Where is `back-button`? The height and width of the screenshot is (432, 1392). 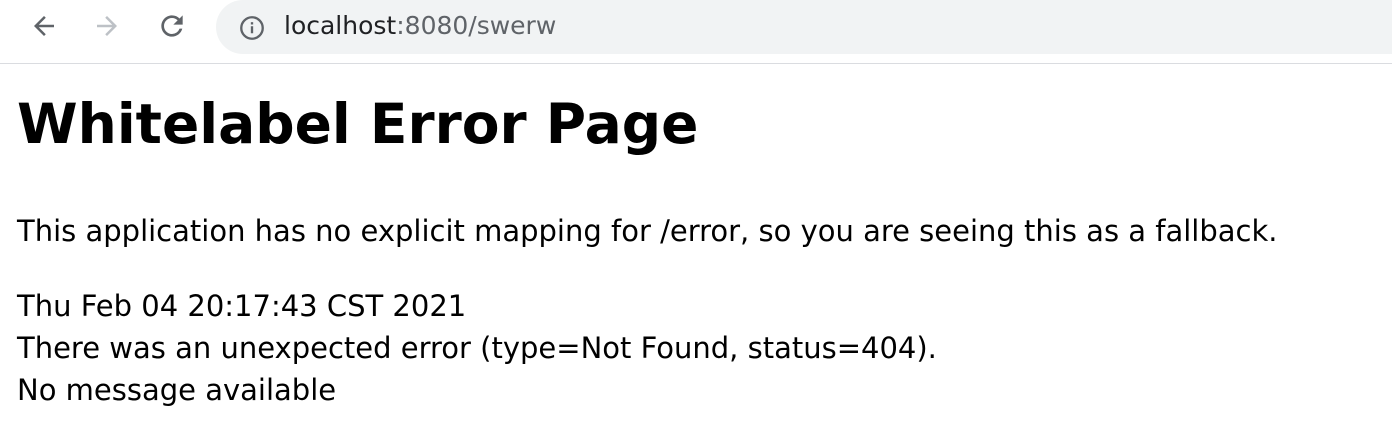
back-button is located at coordinates (44, 26).